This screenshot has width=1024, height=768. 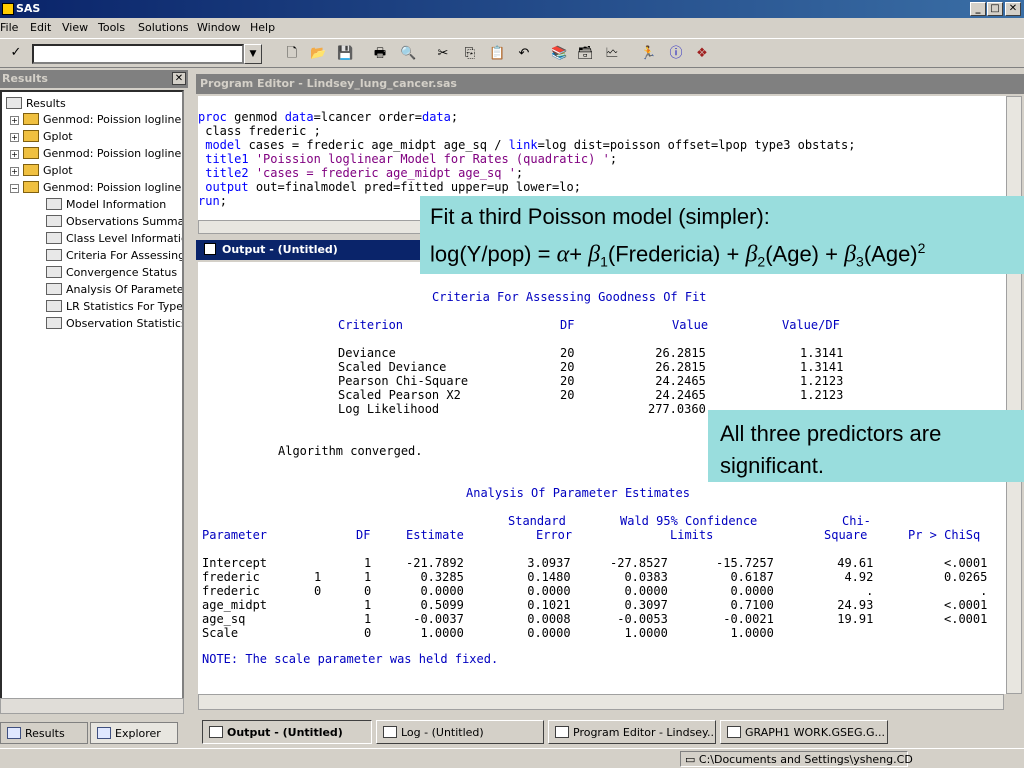 What do you see at coordinates (114, 290) in the screenshot?
I see `tree-child-analysis-of-parameters: Analysis Of Paramete` at bounding box center [114, 290].